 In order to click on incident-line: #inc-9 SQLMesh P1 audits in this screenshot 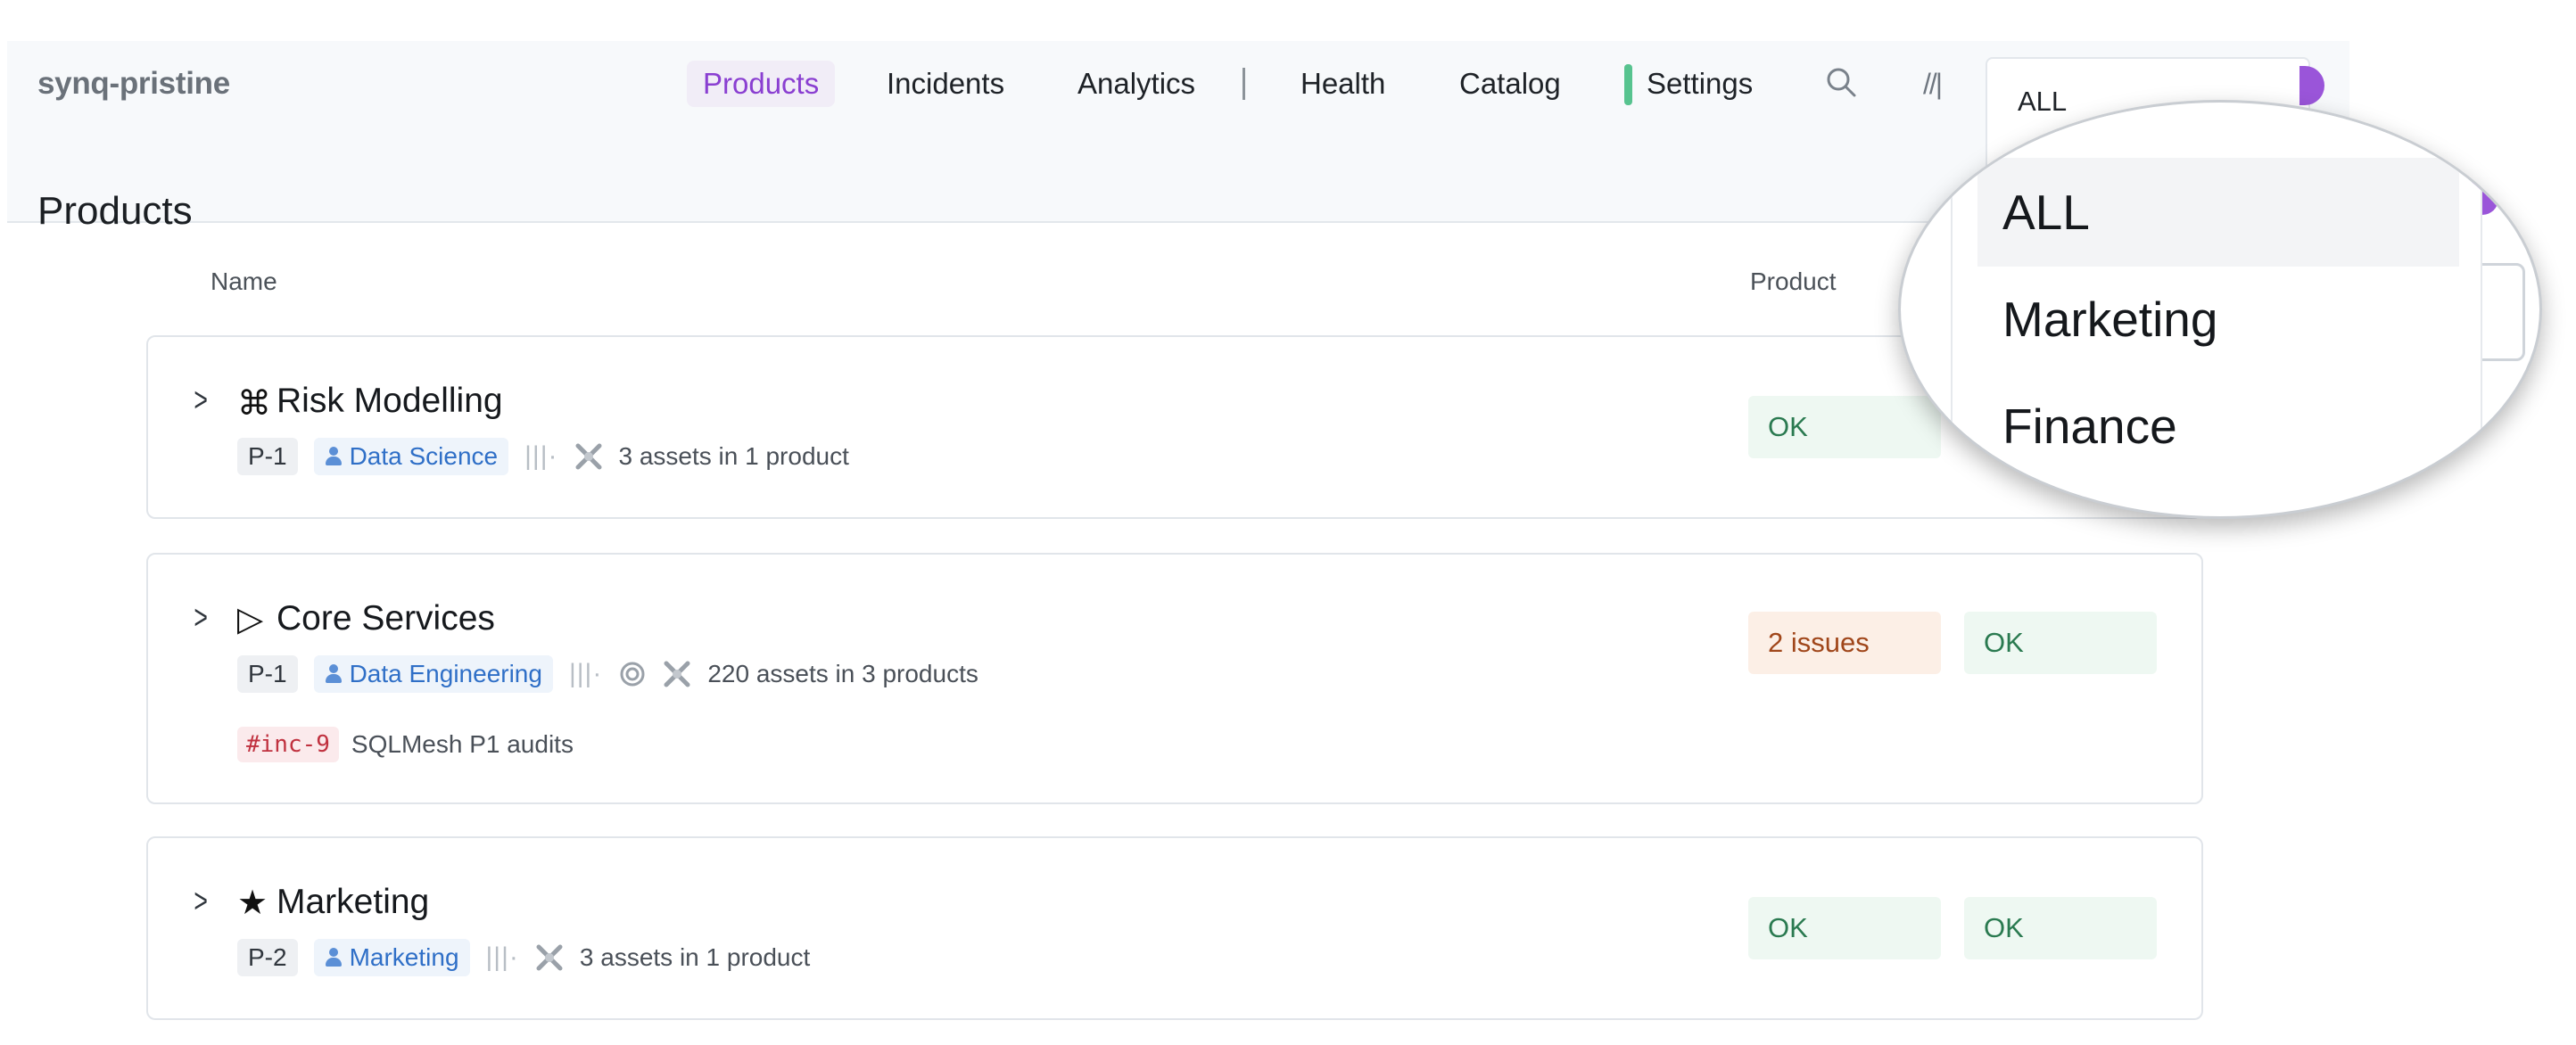, I will do `click(406, 744)`.